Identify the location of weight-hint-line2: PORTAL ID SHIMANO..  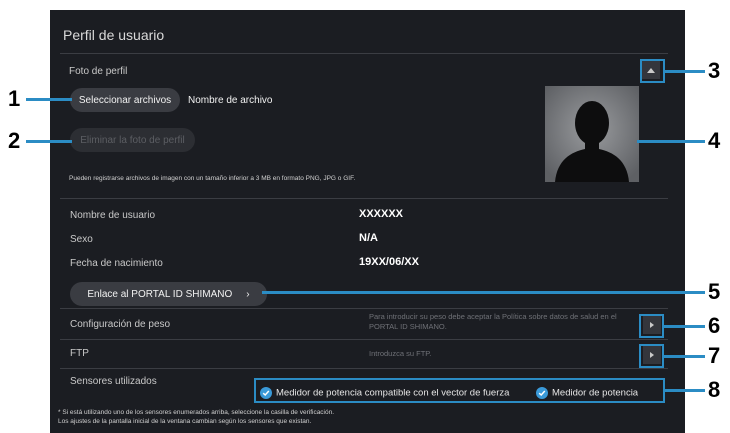
(408, 326).